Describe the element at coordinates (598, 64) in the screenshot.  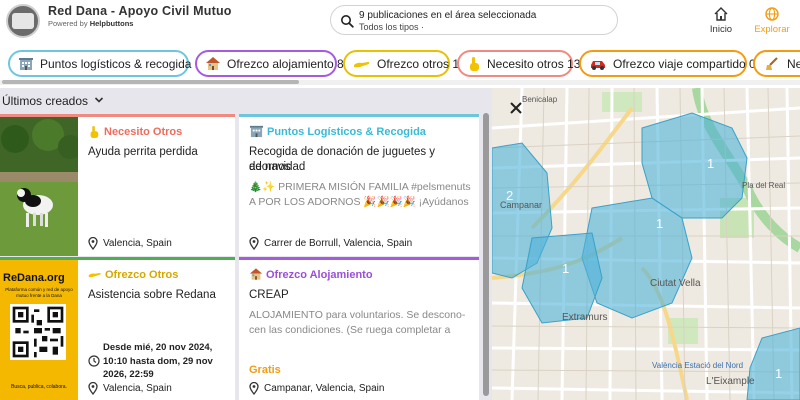
I see `car-icon` at that location.